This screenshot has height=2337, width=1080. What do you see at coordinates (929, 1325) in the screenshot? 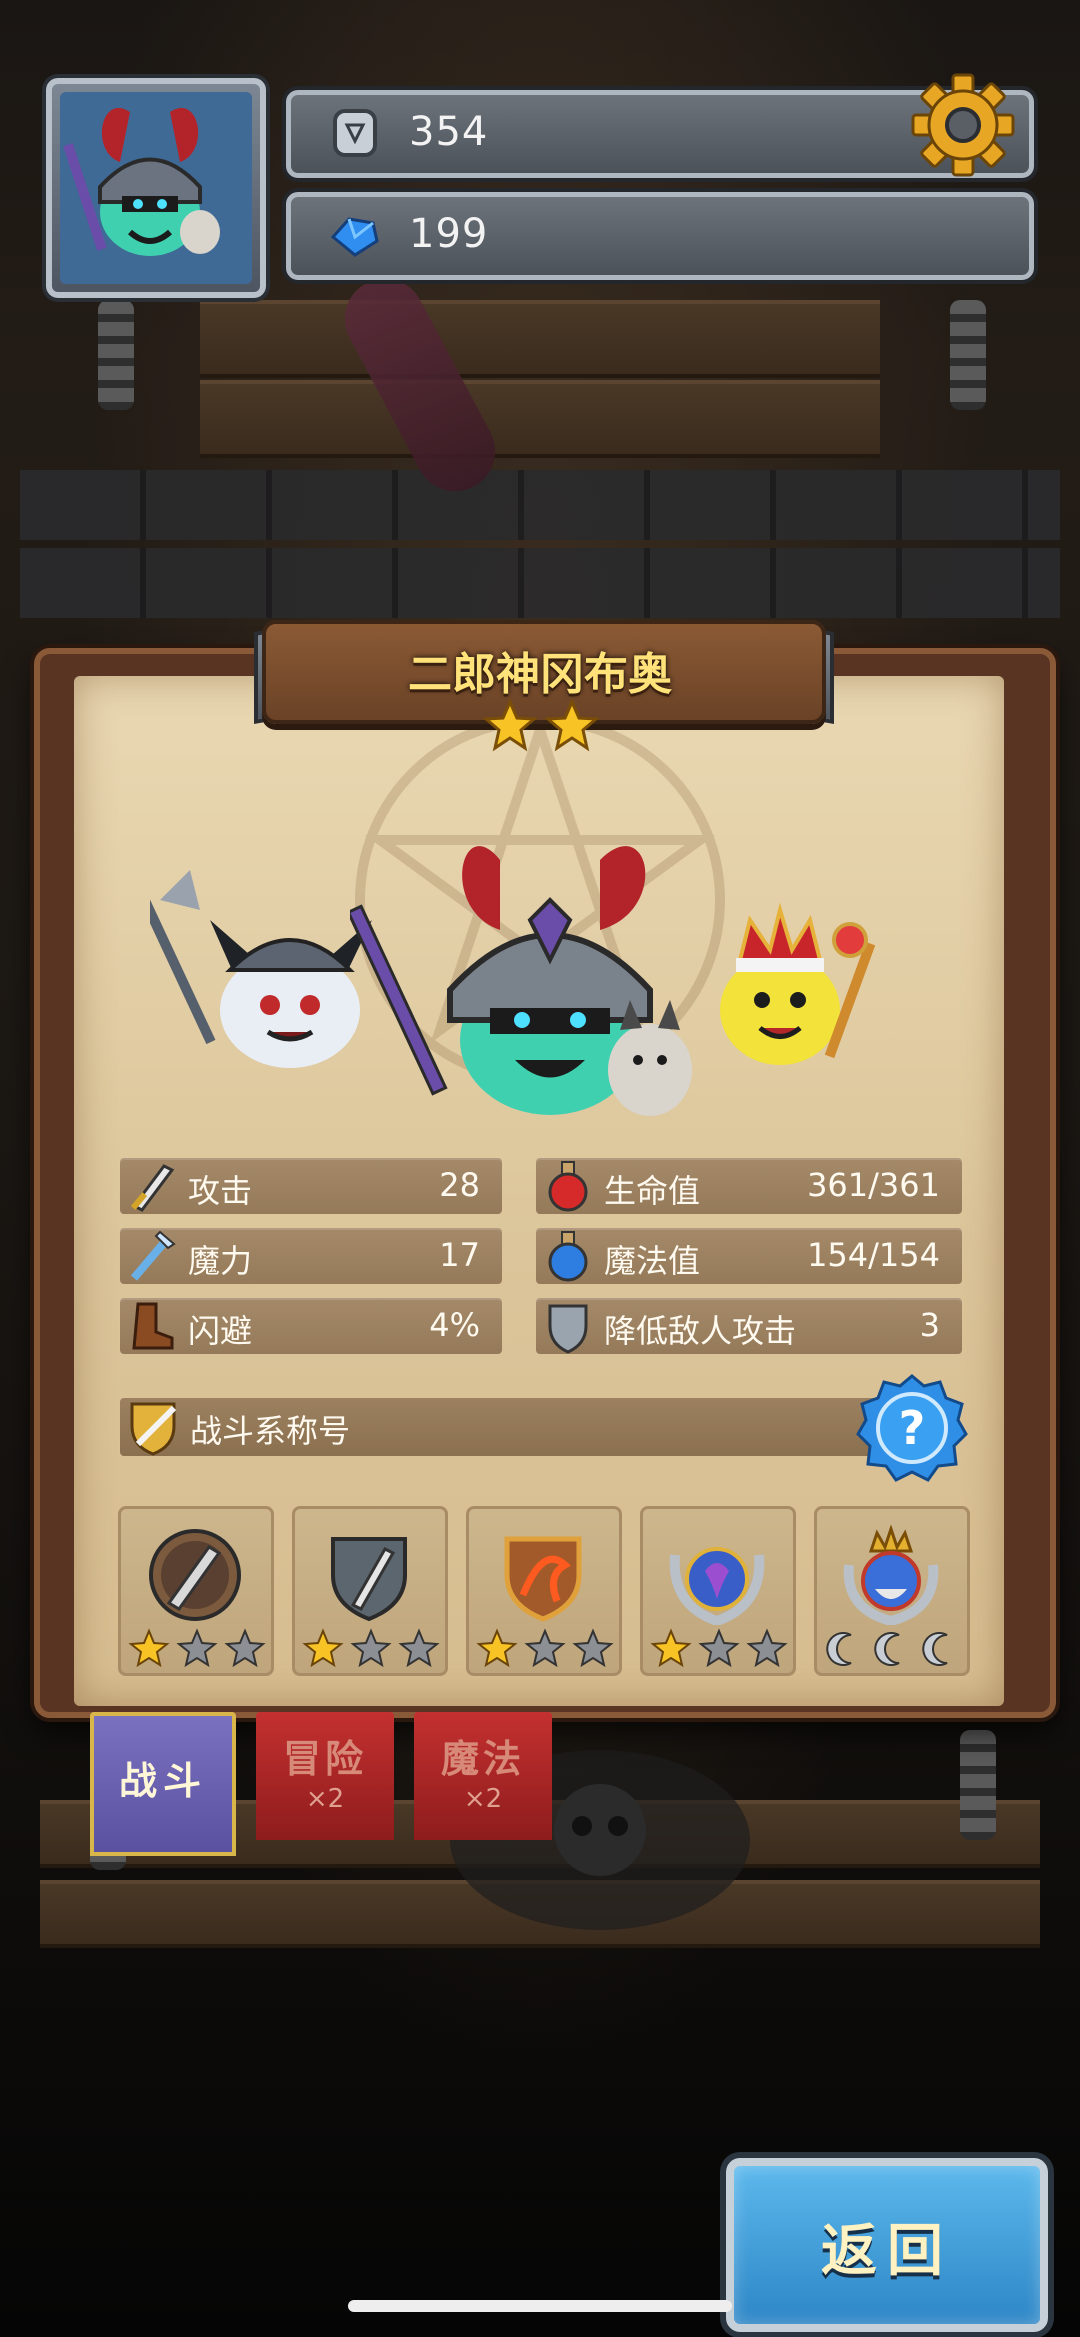
I see `stat-value: 3` at bounding box center [929, 1325].